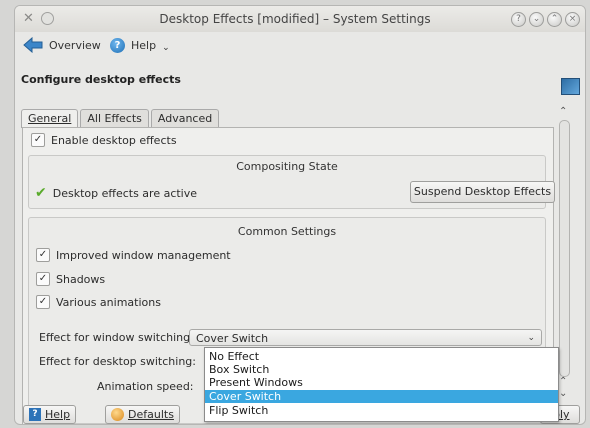  Describe the element at coordinates (536, 19) in the screenshot. I see `minimize-icon: ⌄` at that location.